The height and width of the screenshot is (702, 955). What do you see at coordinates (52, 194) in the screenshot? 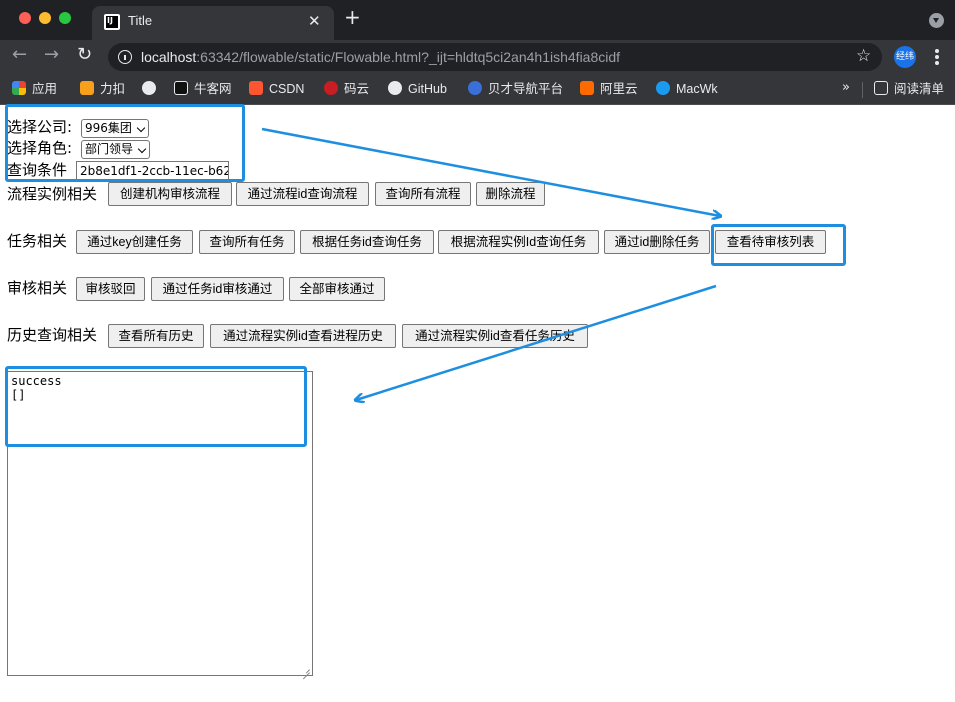
I see `process-section-label: 流程实例相关` at bounding box center [52, 194].